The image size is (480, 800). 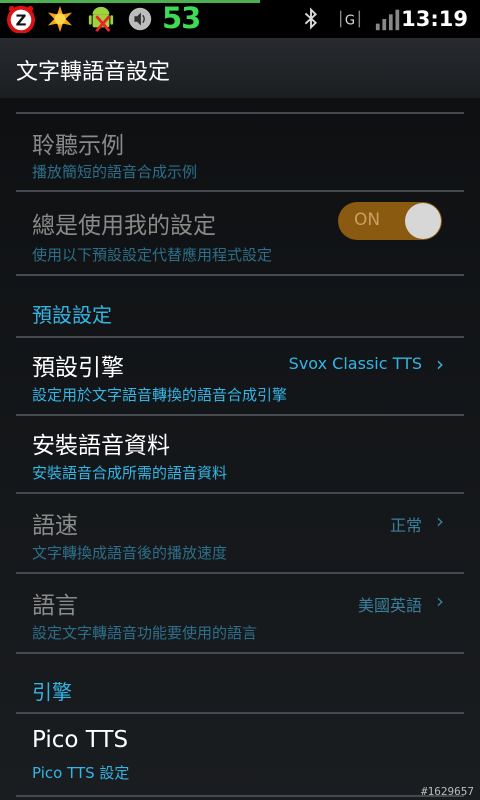 I want to click on listen-example-item: 聆聽示例 播放簡短的語音合成示例, so click(x=240, y=152).